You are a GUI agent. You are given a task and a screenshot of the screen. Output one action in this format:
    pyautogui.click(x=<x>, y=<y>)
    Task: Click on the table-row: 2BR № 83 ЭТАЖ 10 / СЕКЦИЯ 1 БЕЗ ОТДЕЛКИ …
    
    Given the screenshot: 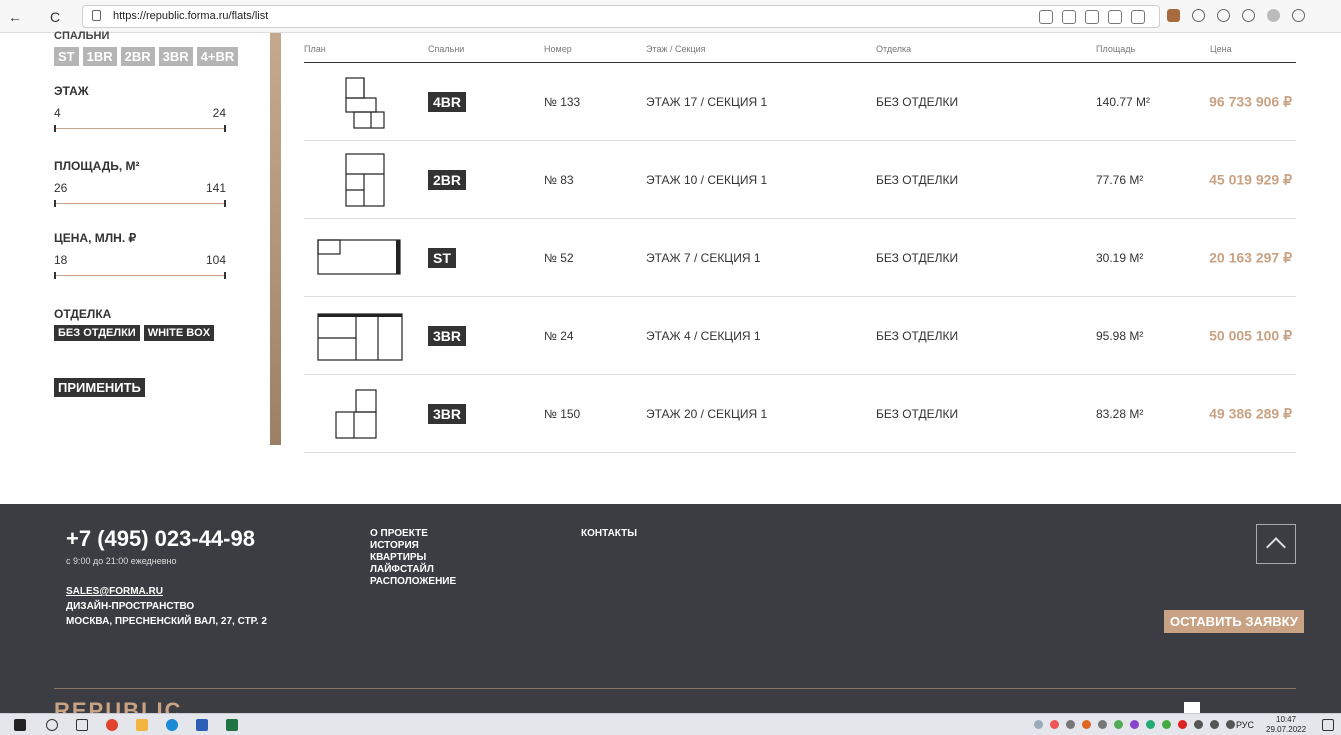 What is the action you would take?
    pyautogui.click(x=800, y=180)
    